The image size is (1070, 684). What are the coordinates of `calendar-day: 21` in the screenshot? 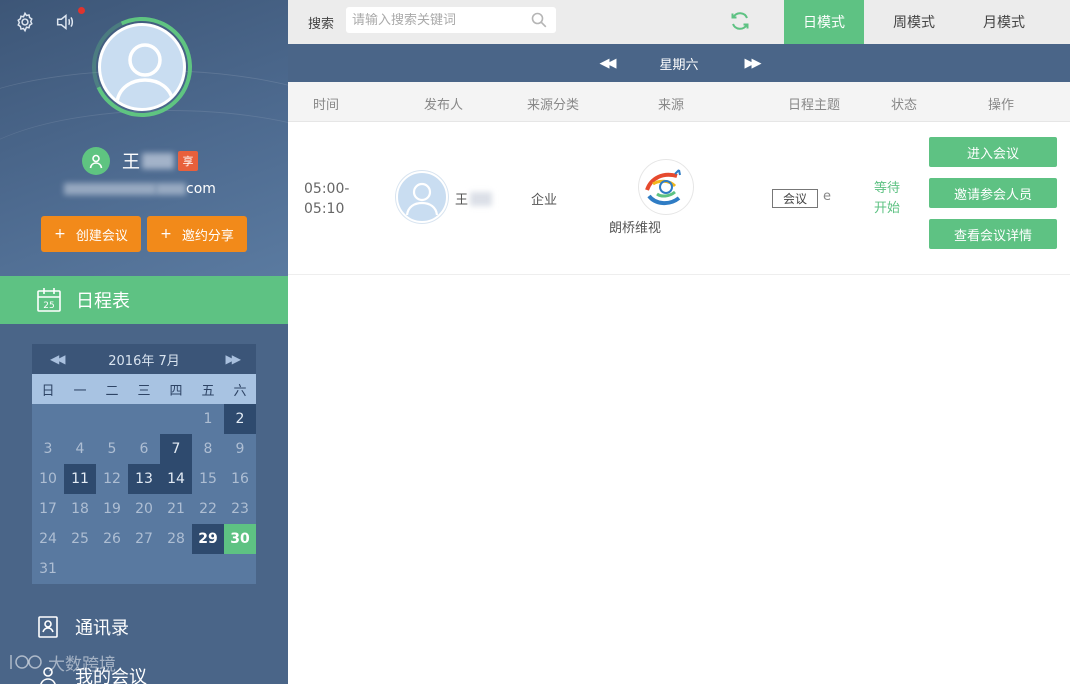 It's located at (176, 509).